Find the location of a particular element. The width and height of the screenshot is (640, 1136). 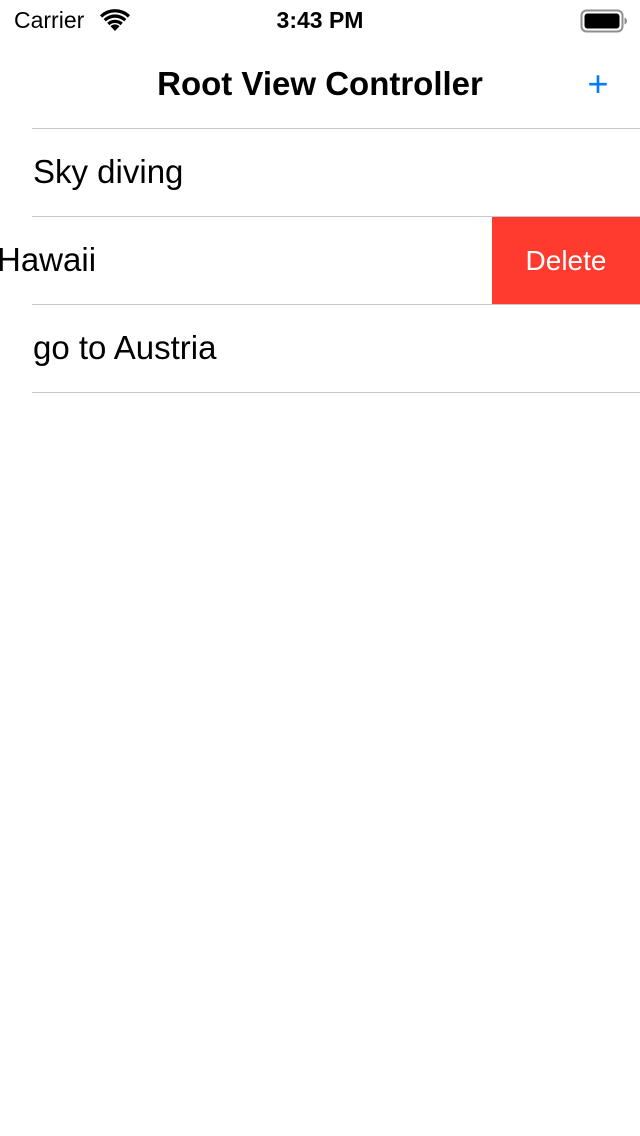

table-row: go to Austria is located at coordinates (320, 349).